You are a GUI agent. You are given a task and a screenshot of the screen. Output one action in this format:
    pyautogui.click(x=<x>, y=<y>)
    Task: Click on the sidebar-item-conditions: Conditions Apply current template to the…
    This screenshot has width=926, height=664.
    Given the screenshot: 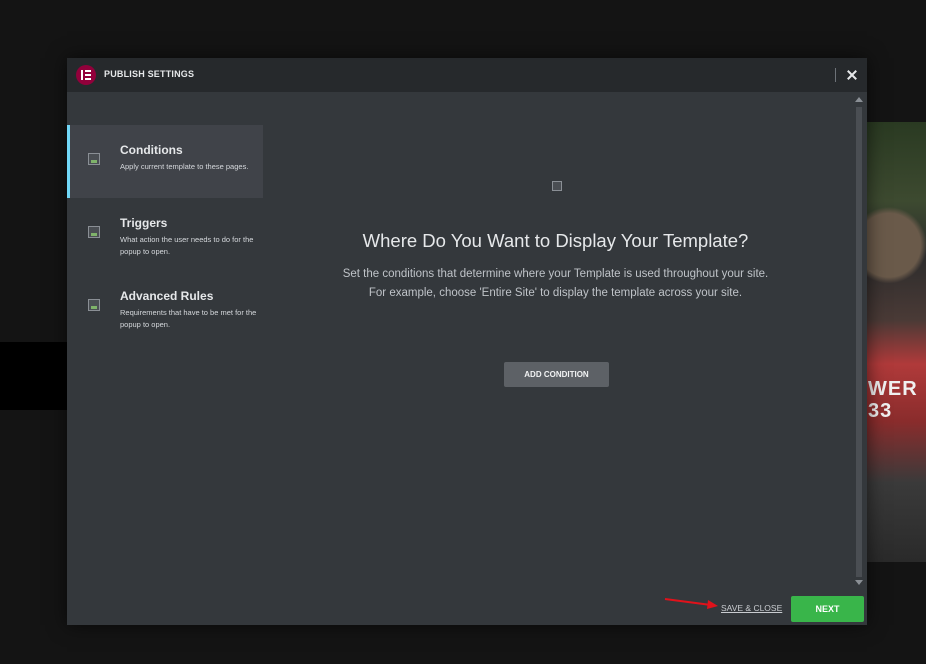 What is the action you would take?
    pyautogui.click(x=165, y=161)
    